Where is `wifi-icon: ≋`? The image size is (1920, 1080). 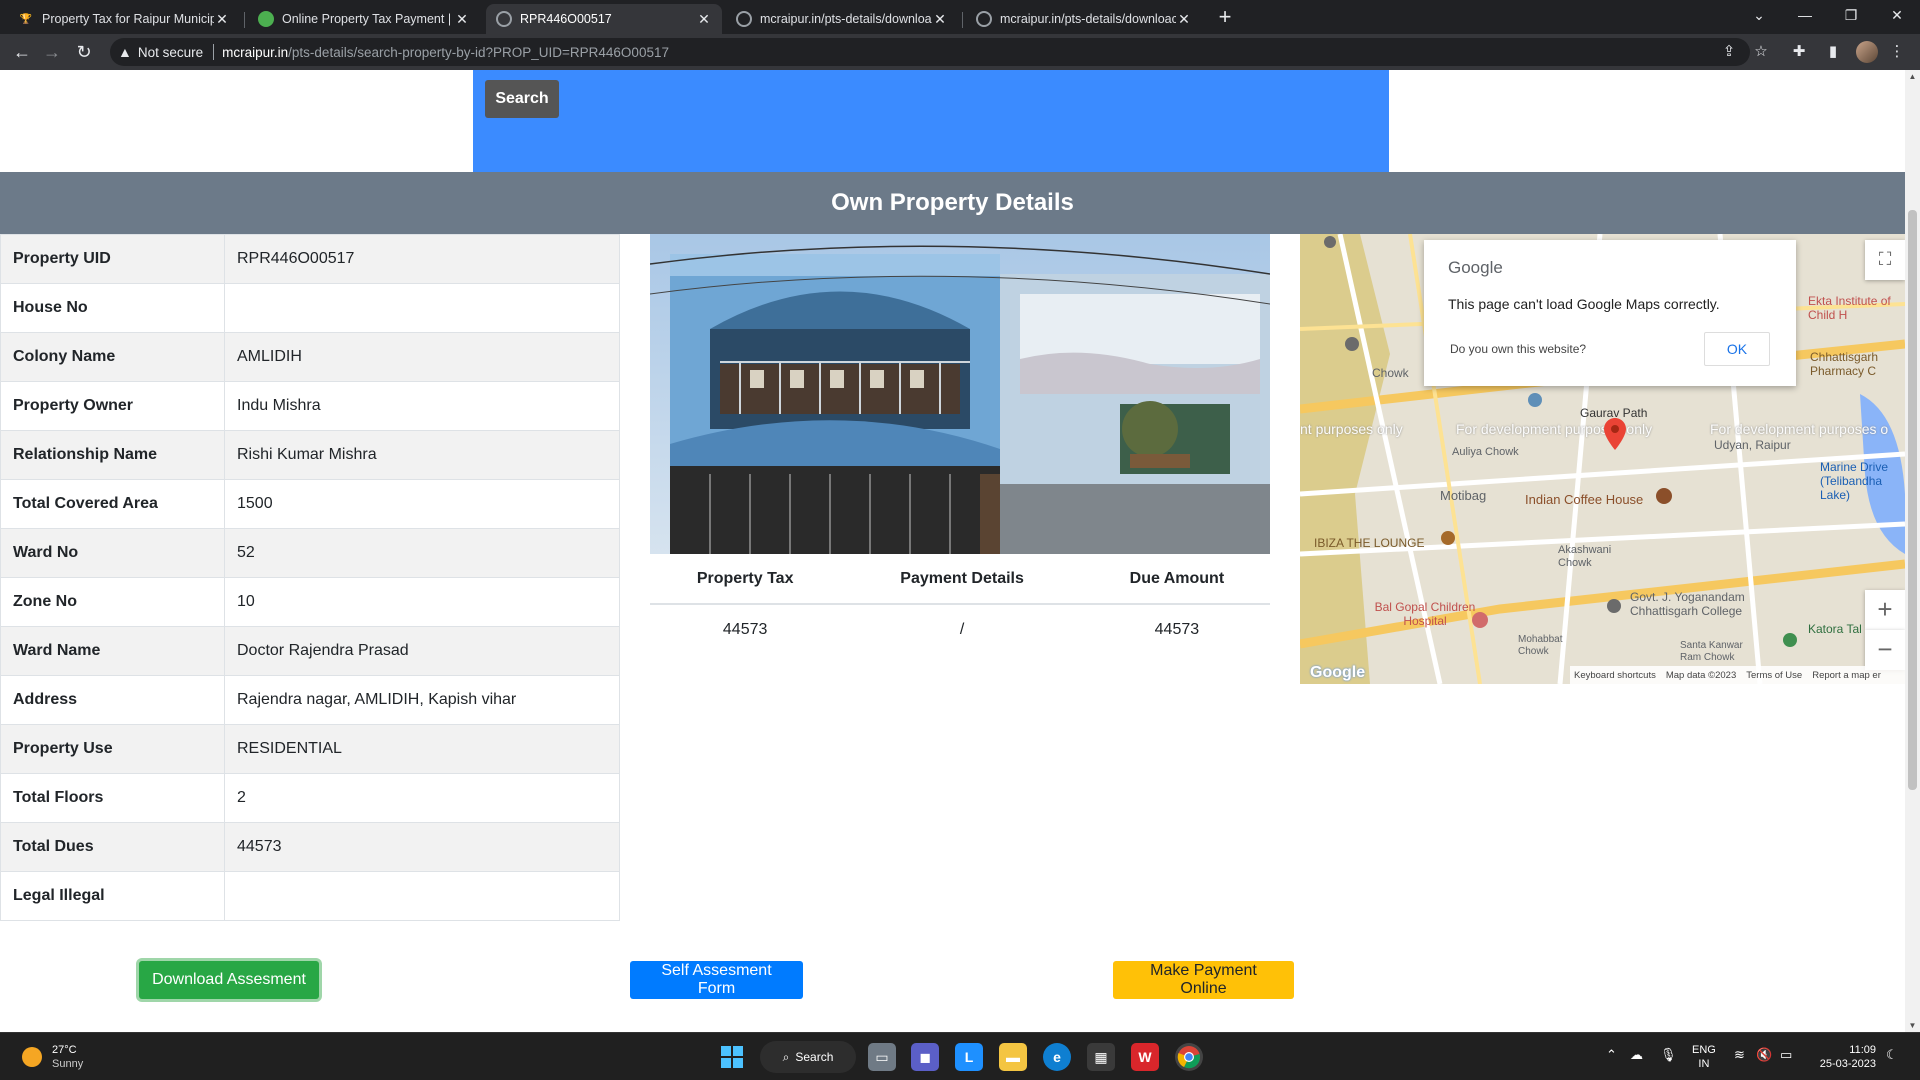 wifi-icon: ≋ is located at coordinates (1739, 1055).